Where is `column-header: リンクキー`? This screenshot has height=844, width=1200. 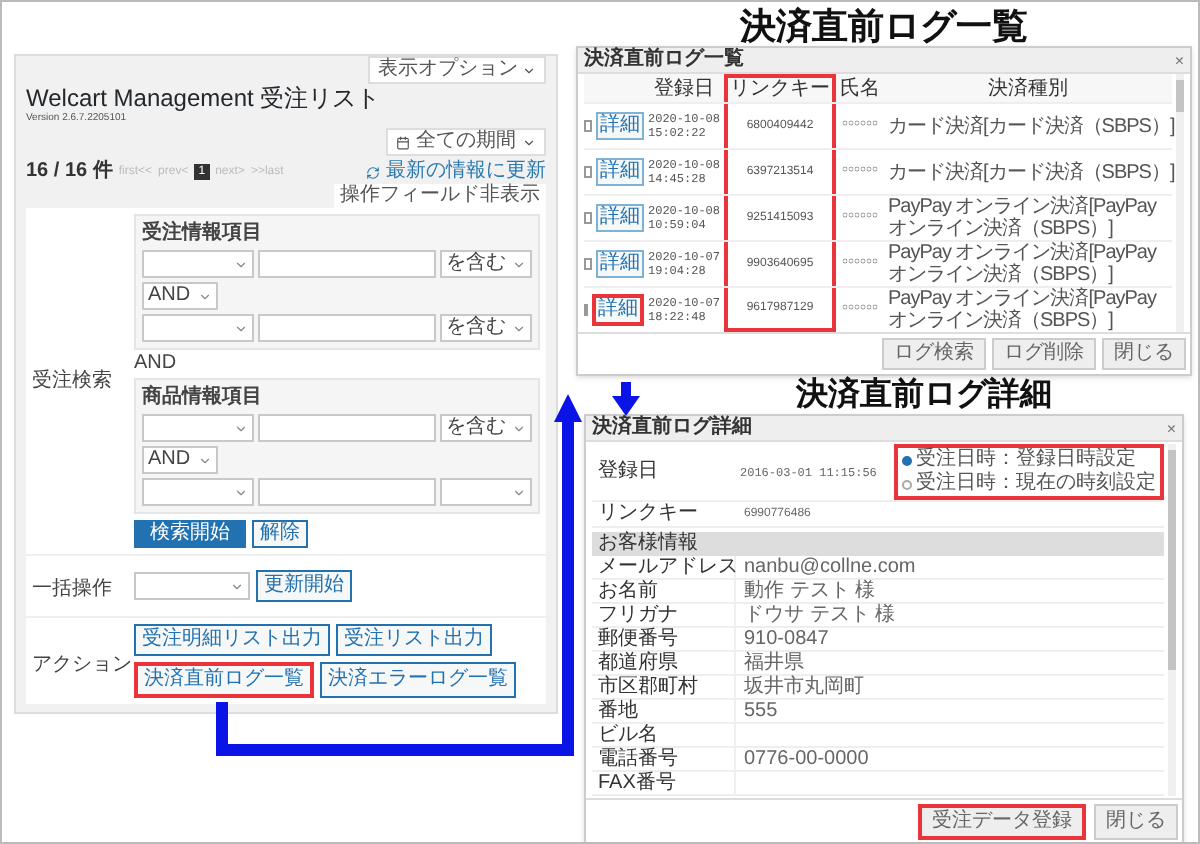 column-header: リンクキー is located at coordinates (780, 88).